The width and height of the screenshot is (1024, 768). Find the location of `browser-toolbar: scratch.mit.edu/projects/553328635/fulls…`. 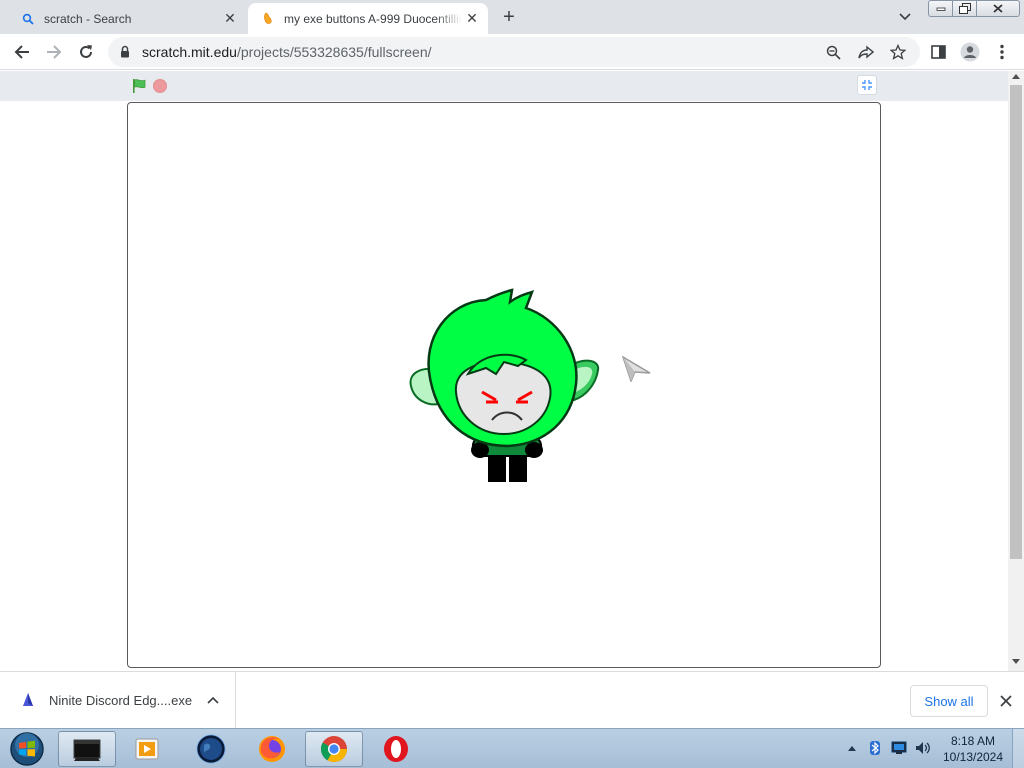

browser-toolbar: scratch.mit.edu/projects/553328635/fulls… is located at coordinates (512, 52).